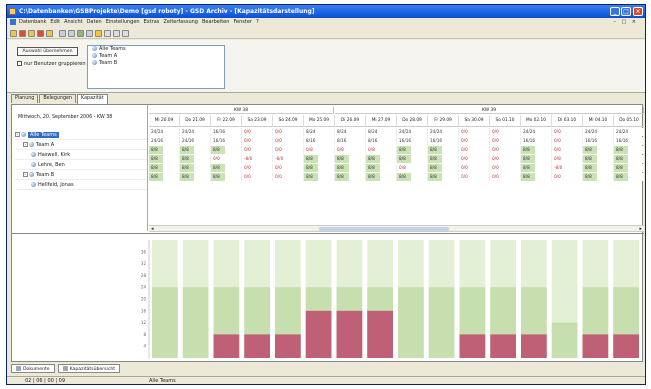 Image resolution: width=651 pixels, height=389 pixels. I want to click on apply-selection-button: Auswahl übernehmen, so click(47, 51).